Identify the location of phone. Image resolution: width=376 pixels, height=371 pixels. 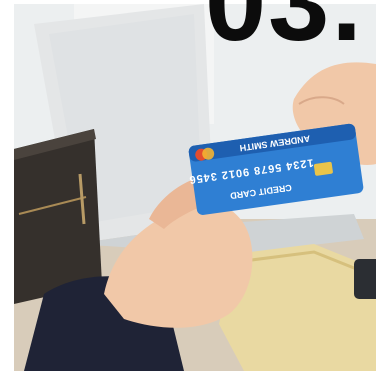
(365, 279).